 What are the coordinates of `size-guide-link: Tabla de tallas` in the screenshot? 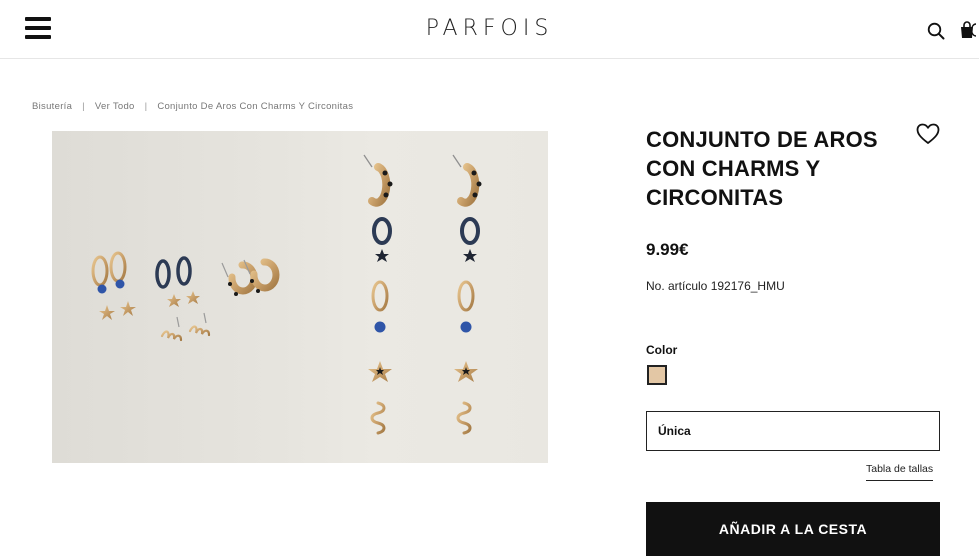 It's located at (900, 472).